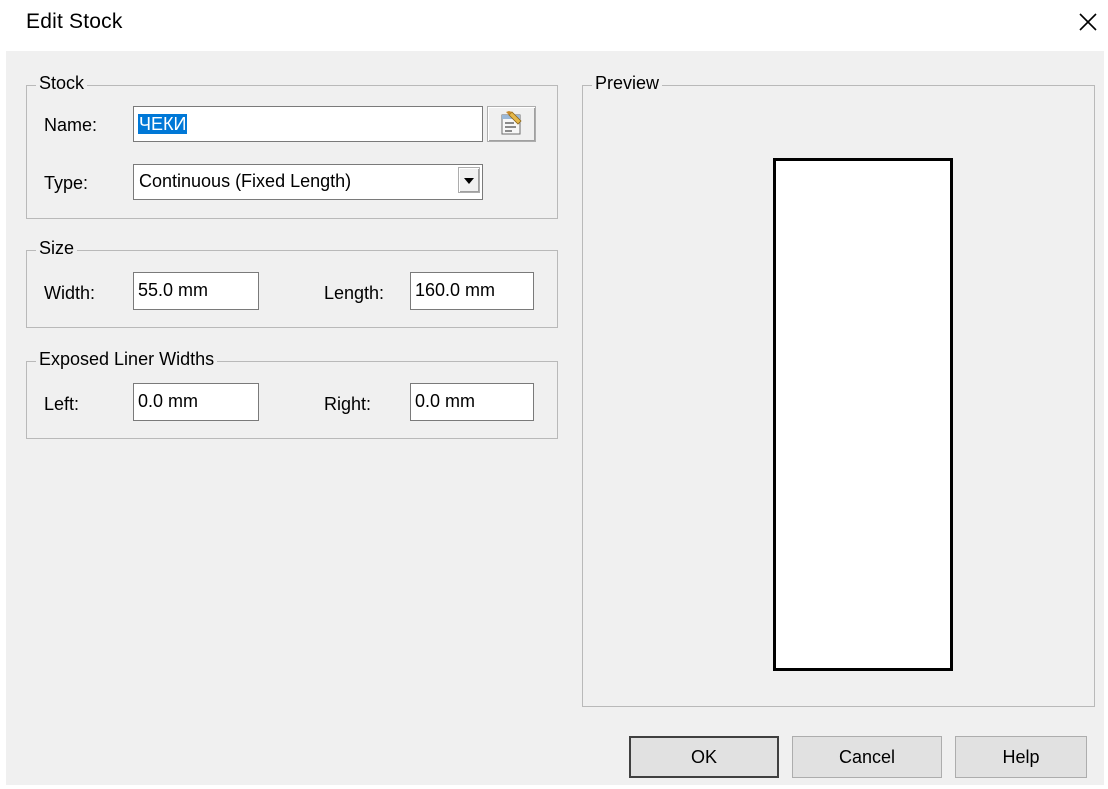 The height and width of the screenshot is (789, 1108). Describe the element at coordinates (1021, 757) in the screenshot. I see `help-button: Help` at that location.